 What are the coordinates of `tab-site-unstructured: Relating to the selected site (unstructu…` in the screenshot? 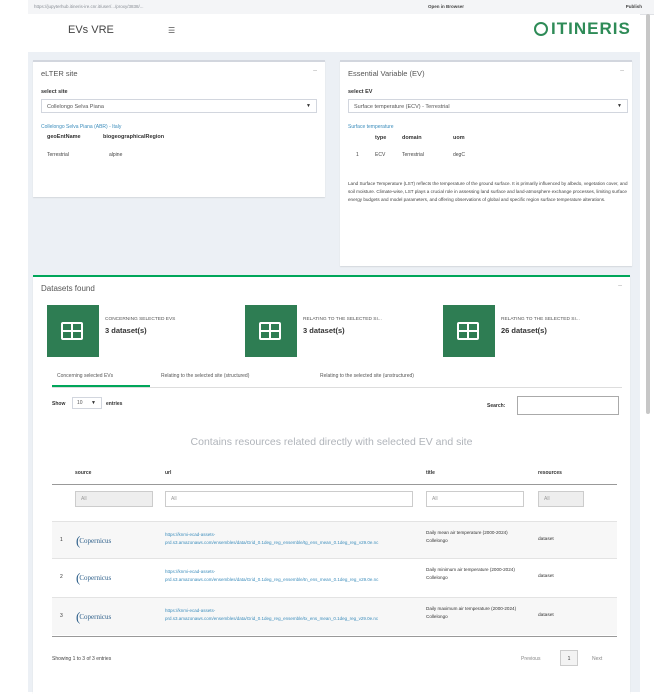 It's located at (367, 376).